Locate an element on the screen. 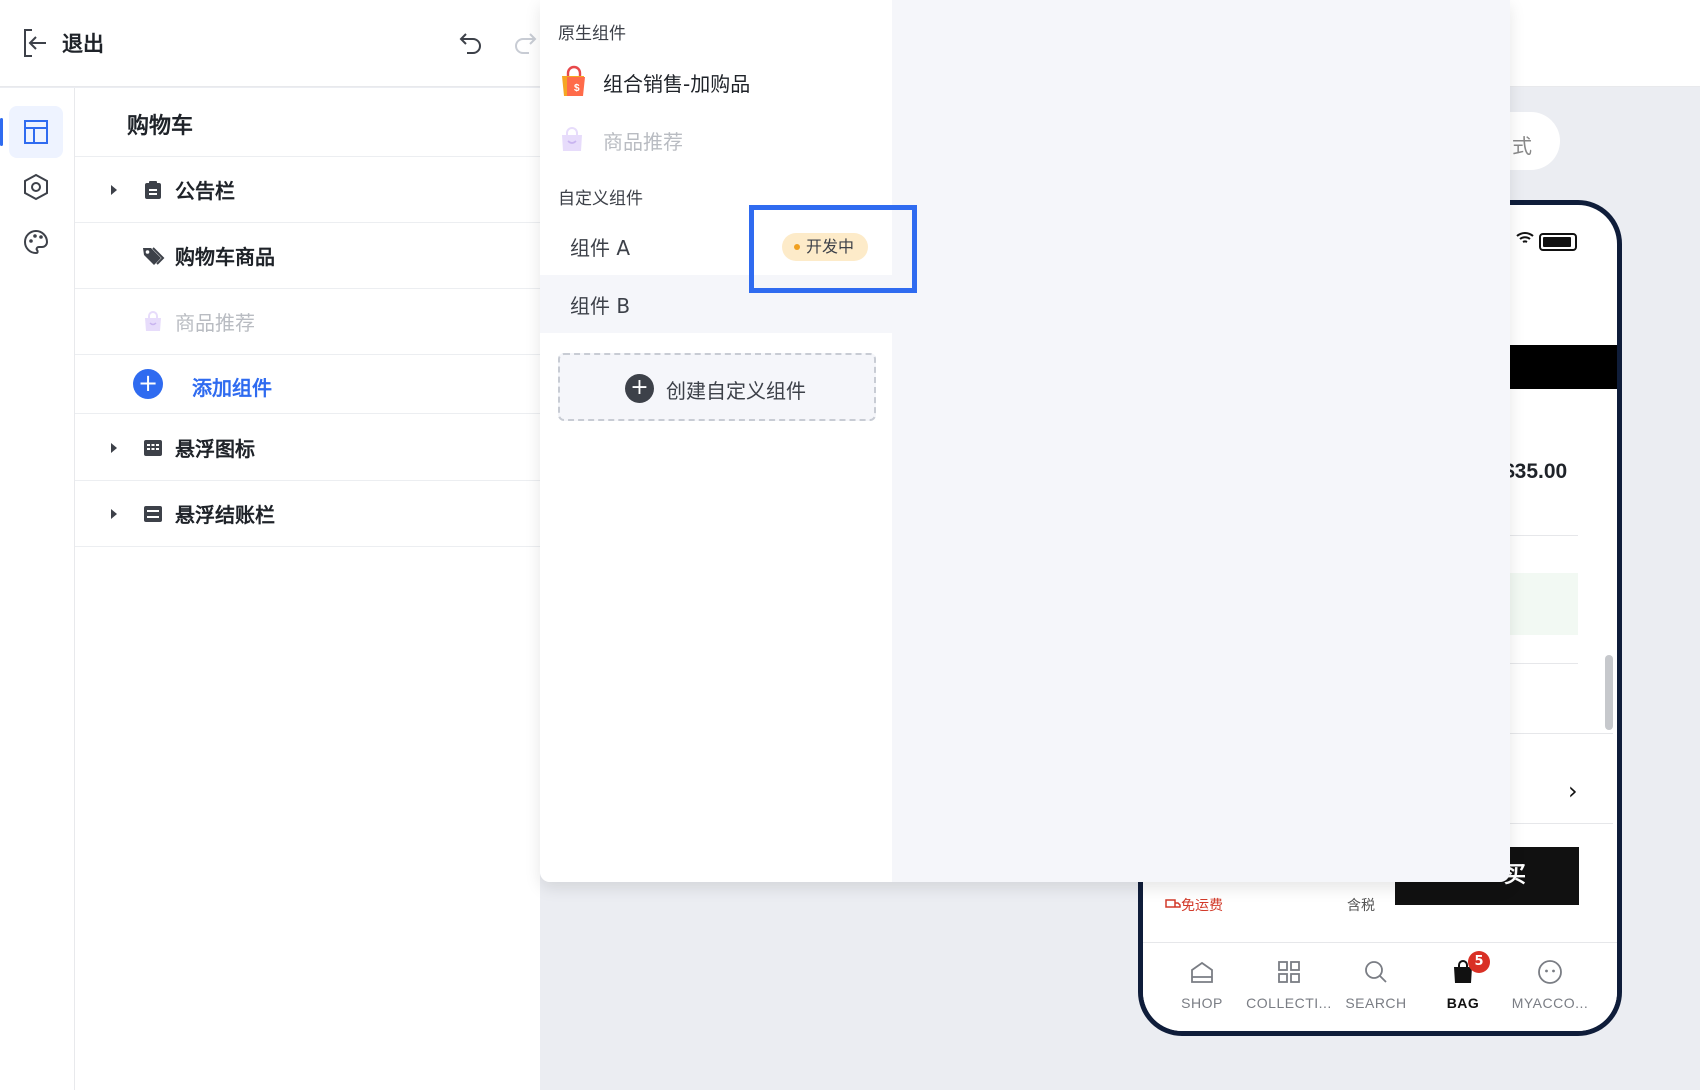 The height and width of the screenshot is (1090, 1700). rail-item-layout is located at coordinates (36, 132).